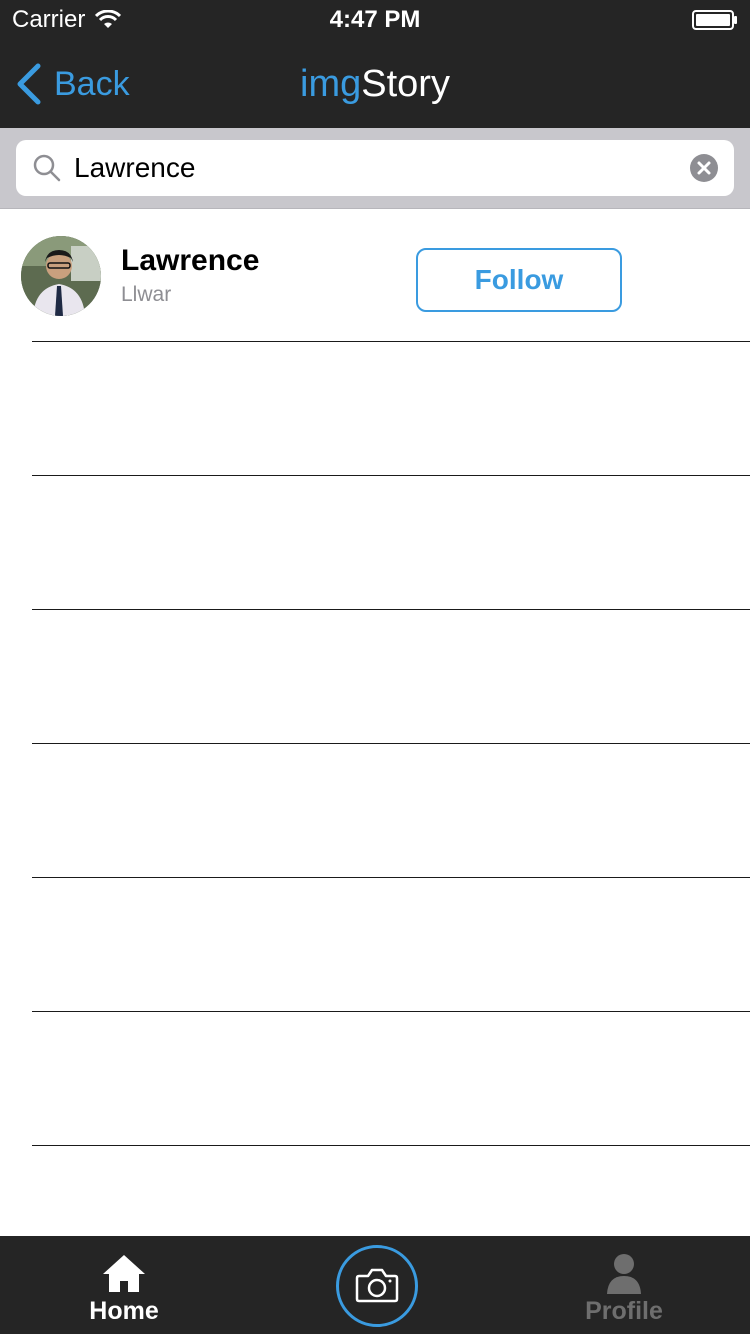  I want to click on search-field, so click(375, 168).